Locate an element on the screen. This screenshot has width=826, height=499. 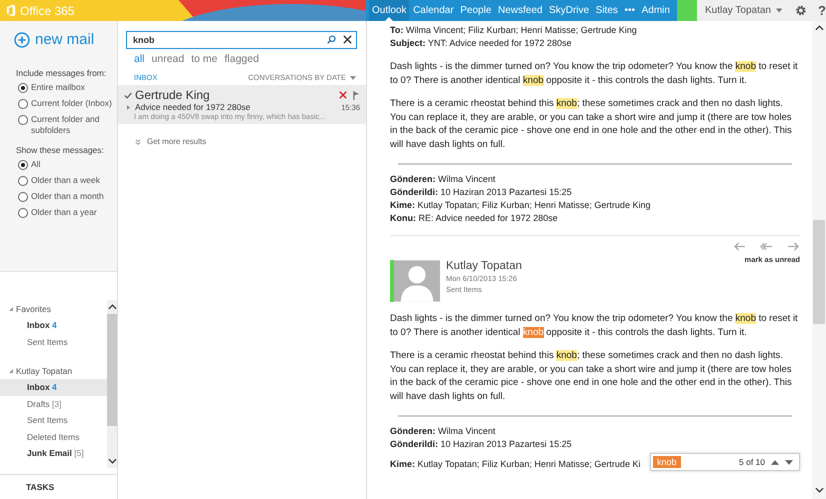
folder-item: Junk Email [5] is located at coordinates (53, 453).